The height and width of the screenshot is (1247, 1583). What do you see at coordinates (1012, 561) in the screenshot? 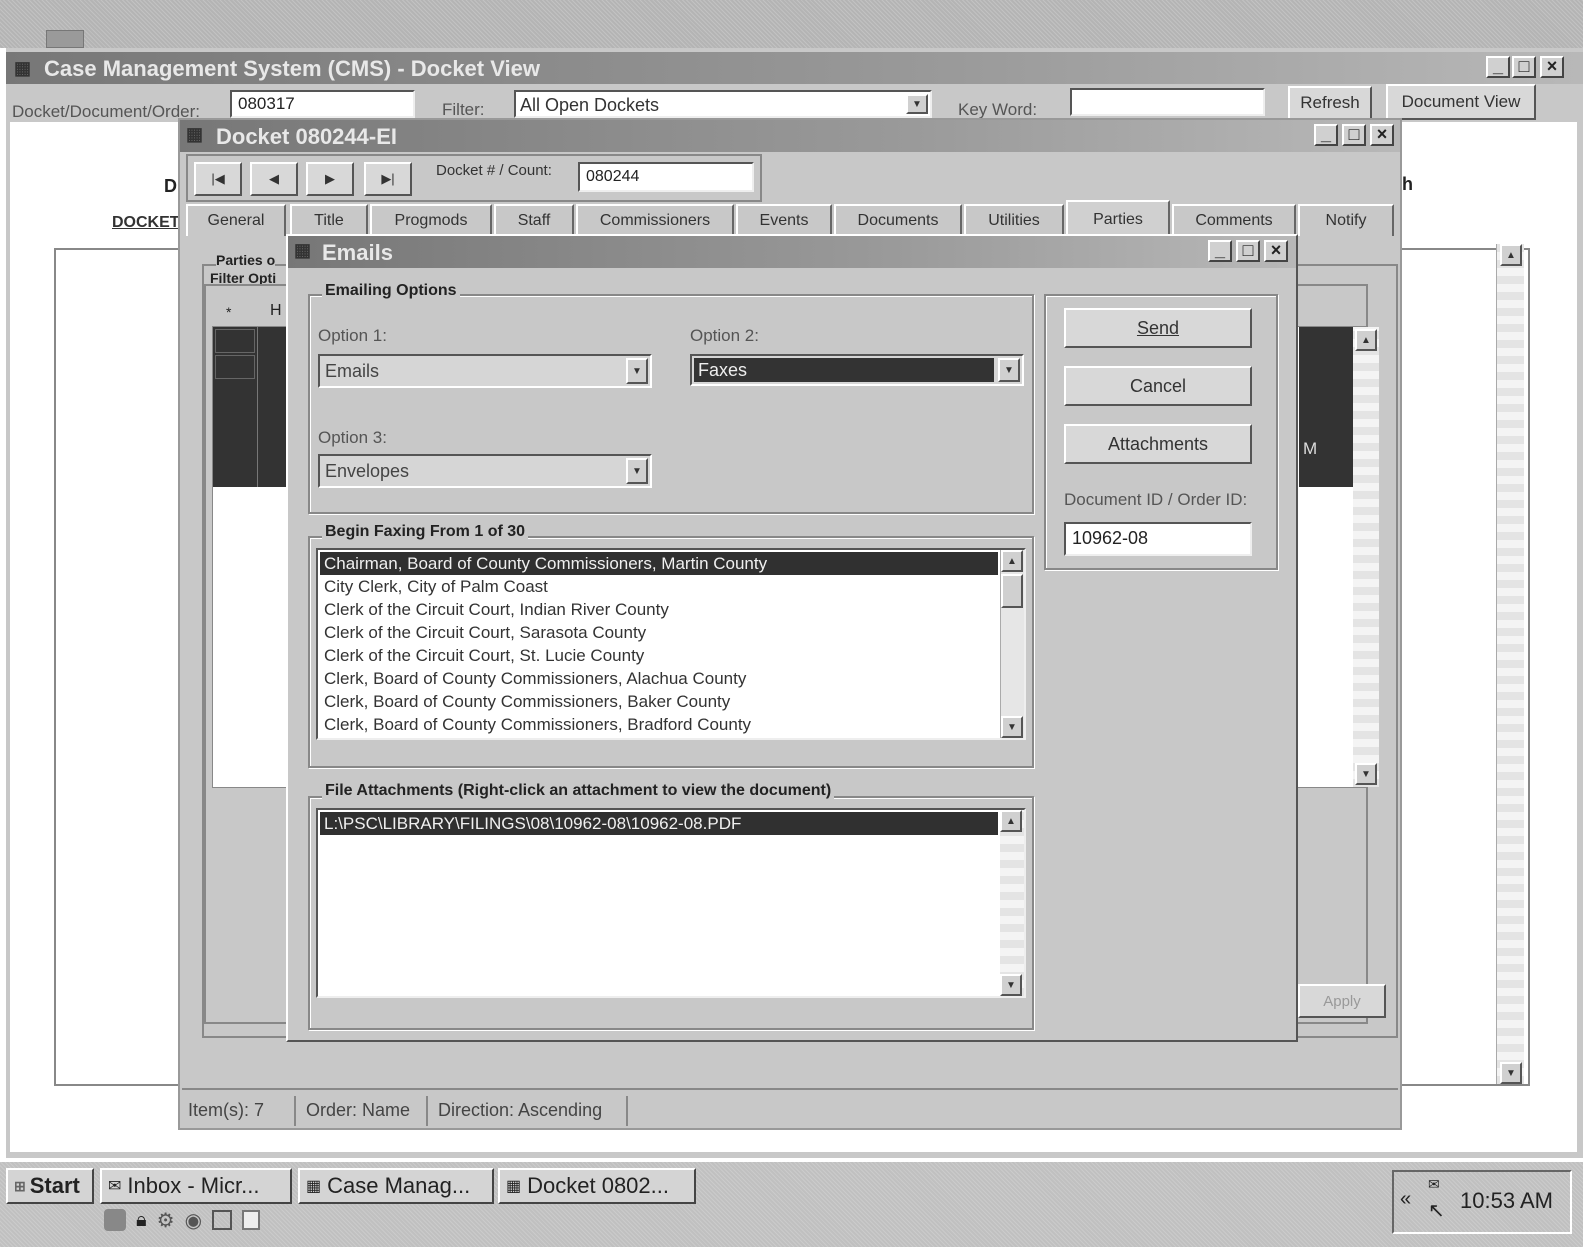
I see `recipient-scroll-up-icon: ▲` at bounding box center [1012, 561].